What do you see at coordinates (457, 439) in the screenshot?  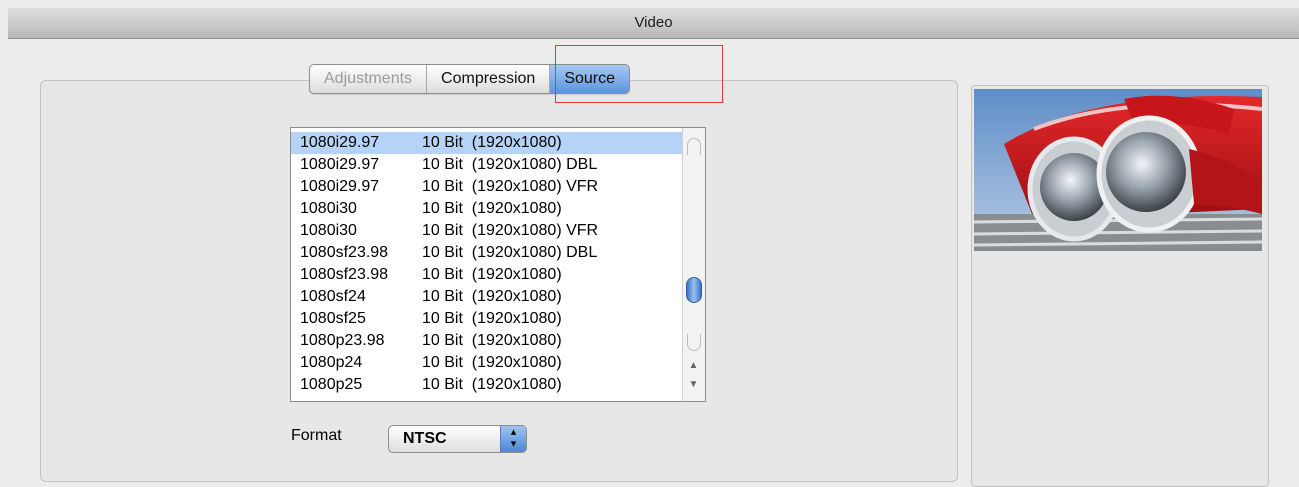 I see `format-popup: NTSC ▴ ▾` at bounding box center [457, 439].